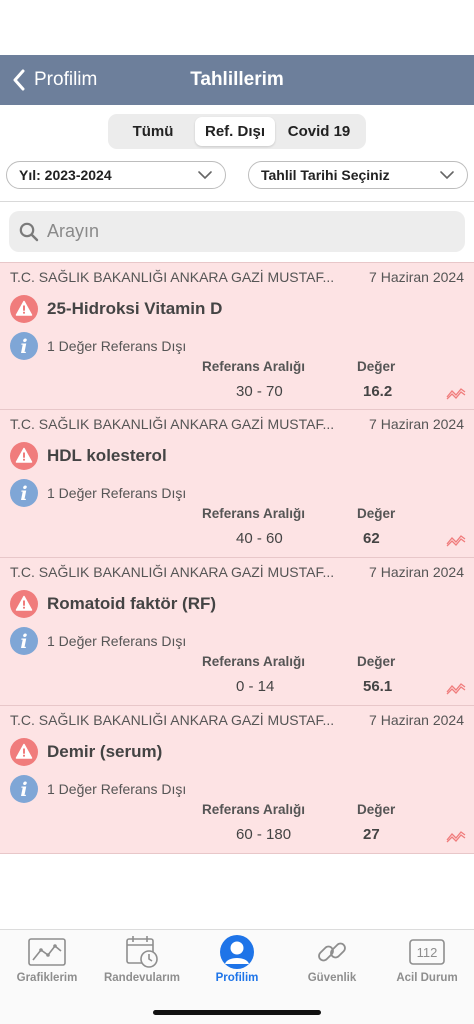 This screenshot has width=474, height=1024. Describe the element at coordinates (153, 131) in the screenshot. I see `segment-all: Tümü` at that location.